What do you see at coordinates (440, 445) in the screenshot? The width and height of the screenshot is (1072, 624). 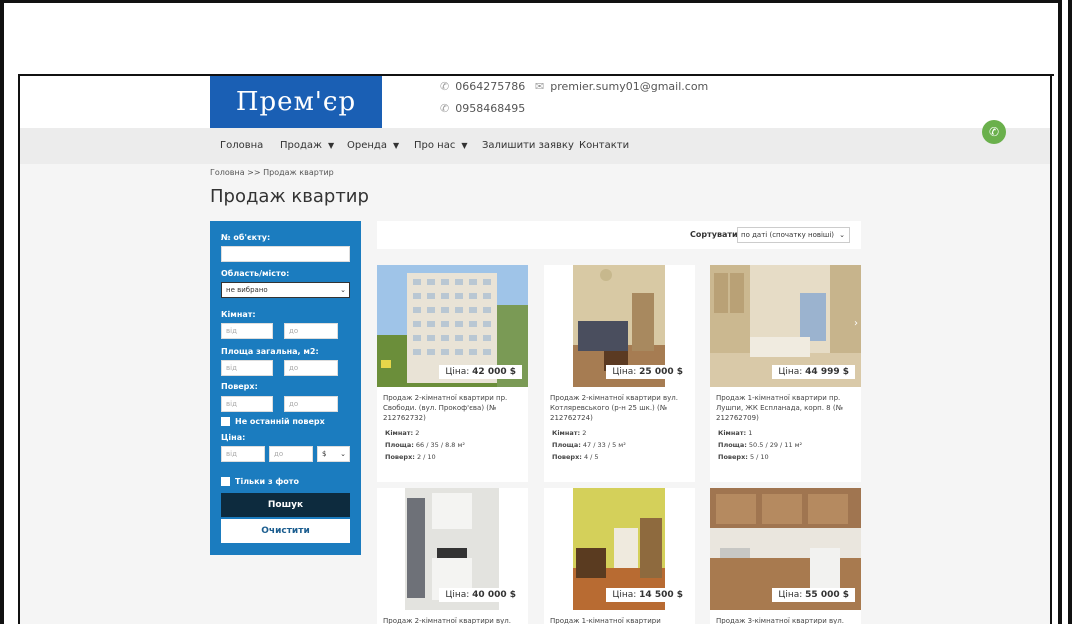 I see `area-value: 66 / 35 / 8.8 м²` at bounding box center [440, 445].